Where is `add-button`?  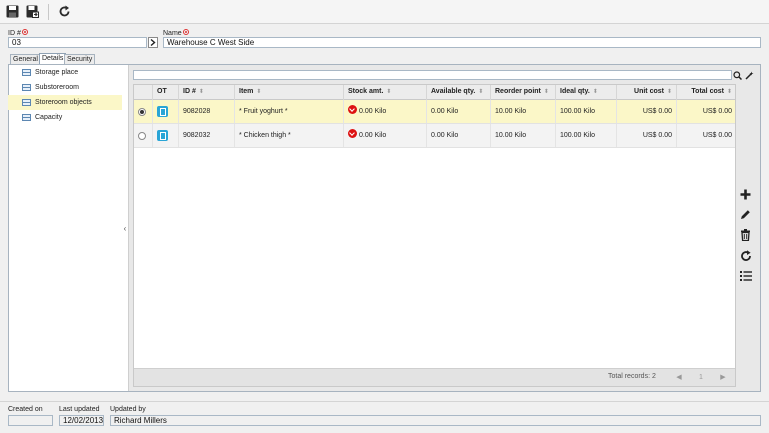 add-button is located at coordinates (745, 194).